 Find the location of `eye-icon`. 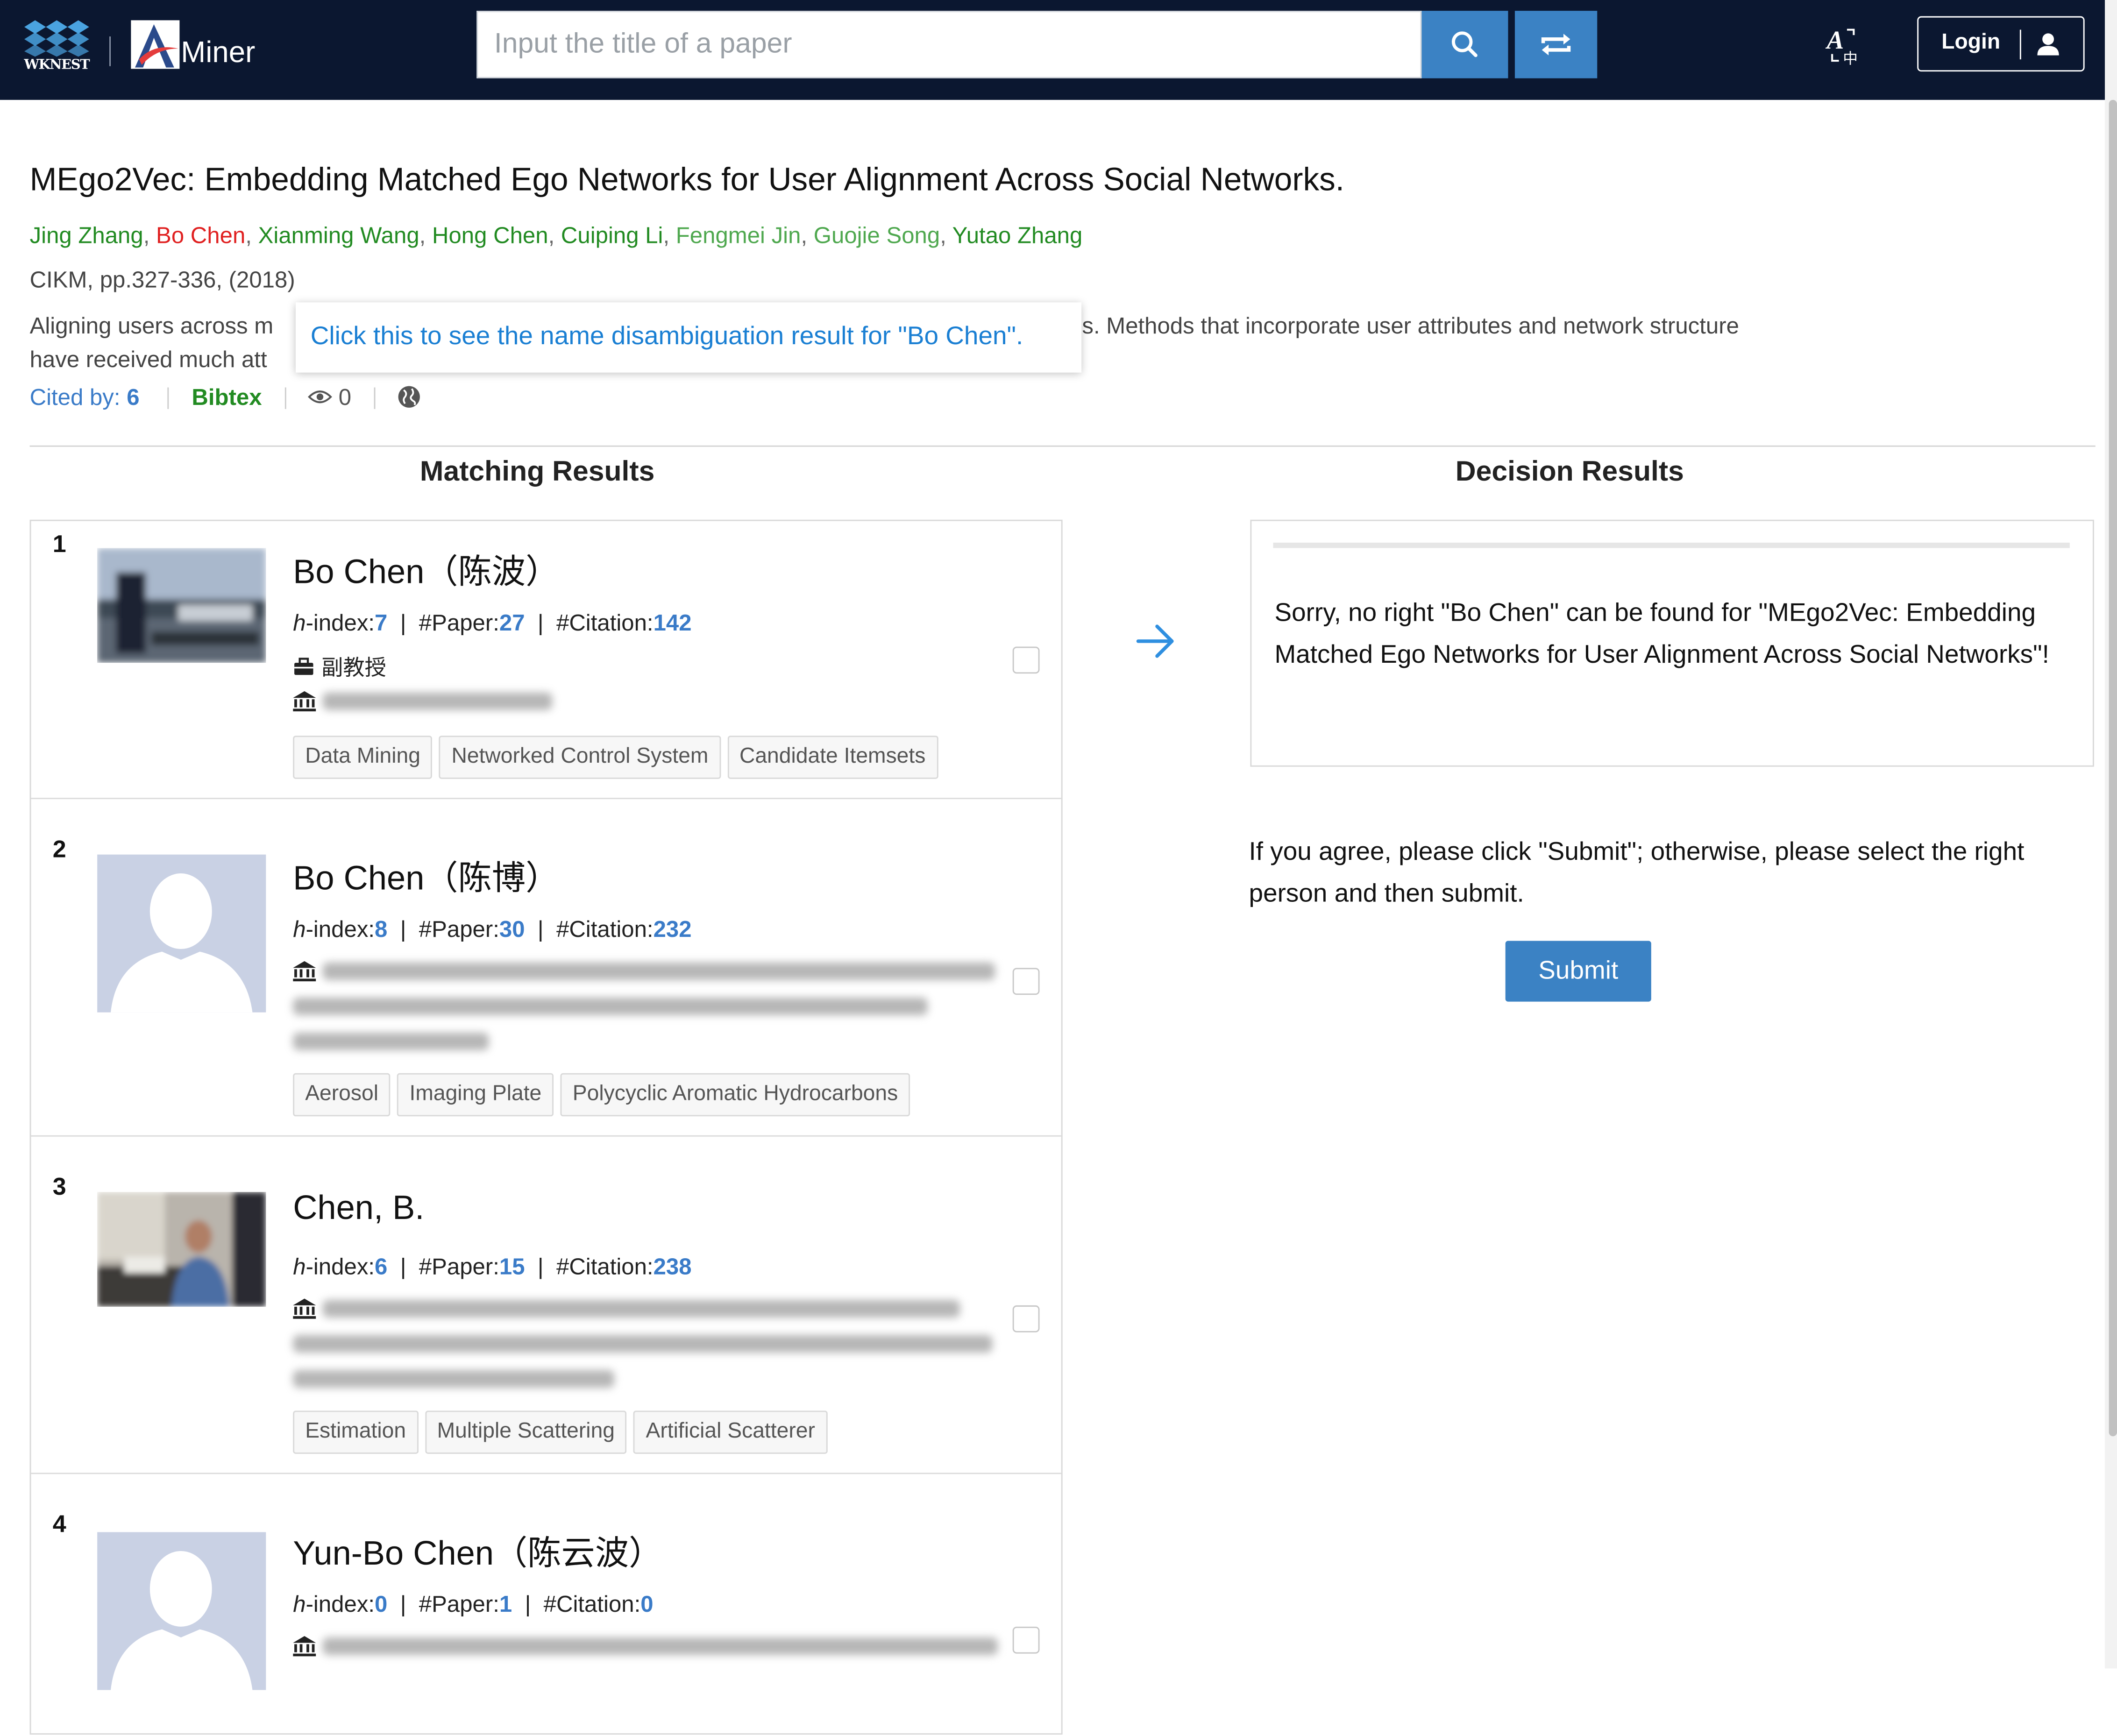

eye-icon is located at coordinates (320, 397).